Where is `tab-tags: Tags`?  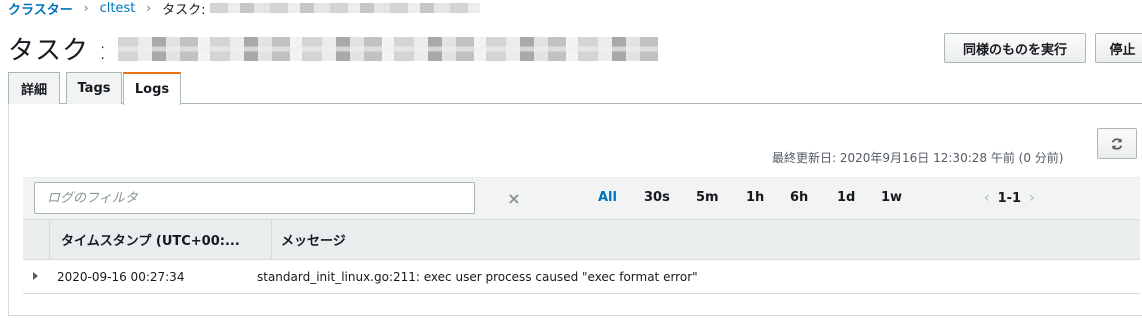
tab-tags: Tags is located at coordinates (94, 88).